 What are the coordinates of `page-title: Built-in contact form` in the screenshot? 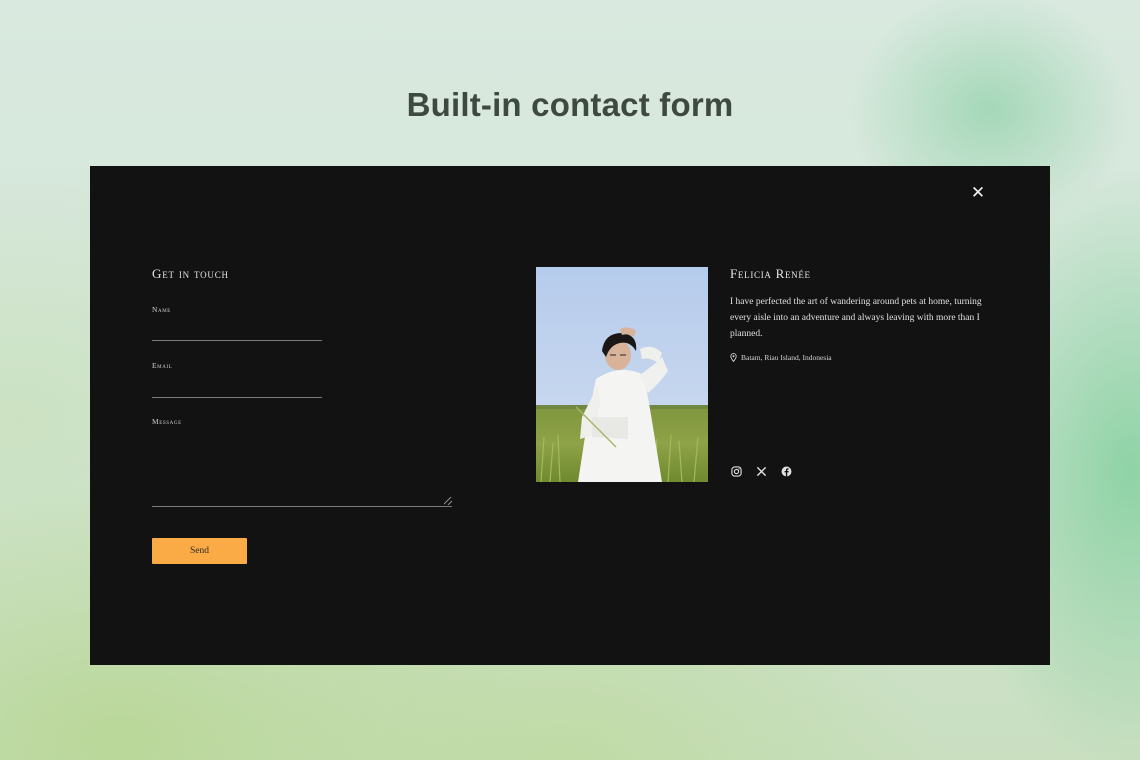 It's located at (570, 104).